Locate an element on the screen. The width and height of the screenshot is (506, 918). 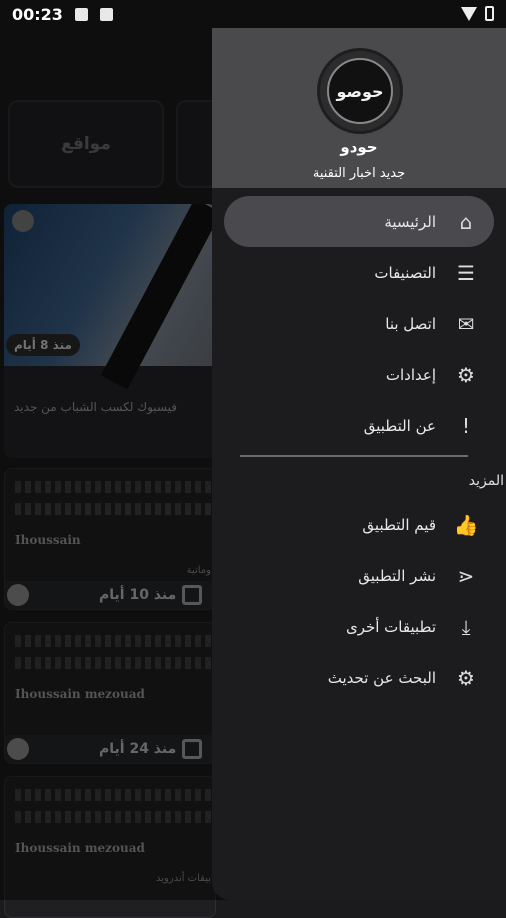
menu-item-label: عن التطبيق is located at coordinates (399, 425).